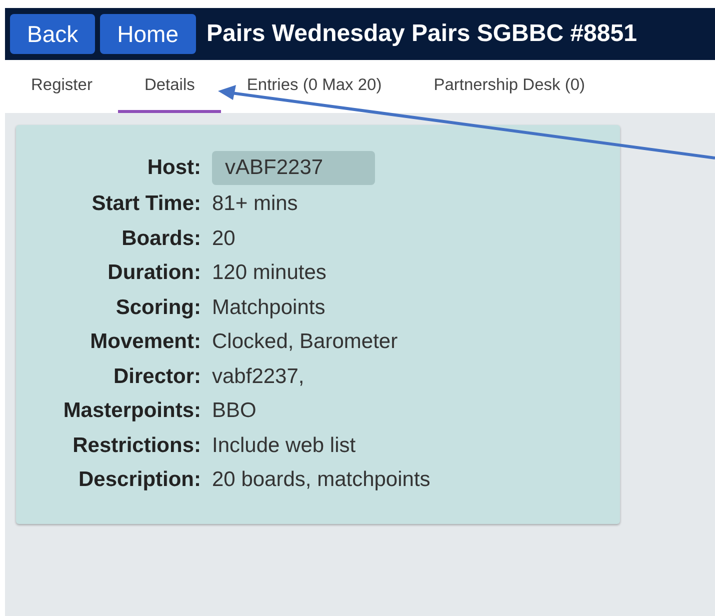 The width and height of the screenshot is (715, 616). What do you see at coordinates (258, 376) in the screenshot?
I see `field-value: vabf2237,` at bounding box center [258, 376].